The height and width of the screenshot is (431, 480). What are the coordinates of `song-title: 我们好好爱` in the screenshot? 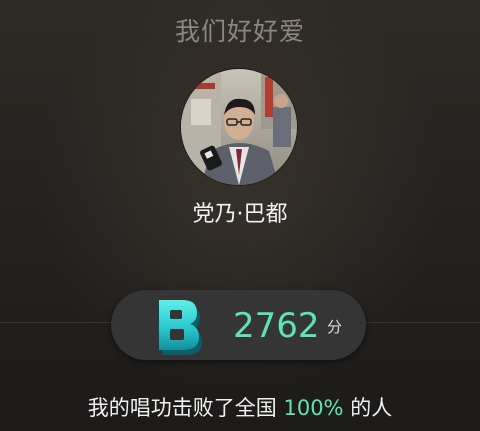 It's located at (239, 31).